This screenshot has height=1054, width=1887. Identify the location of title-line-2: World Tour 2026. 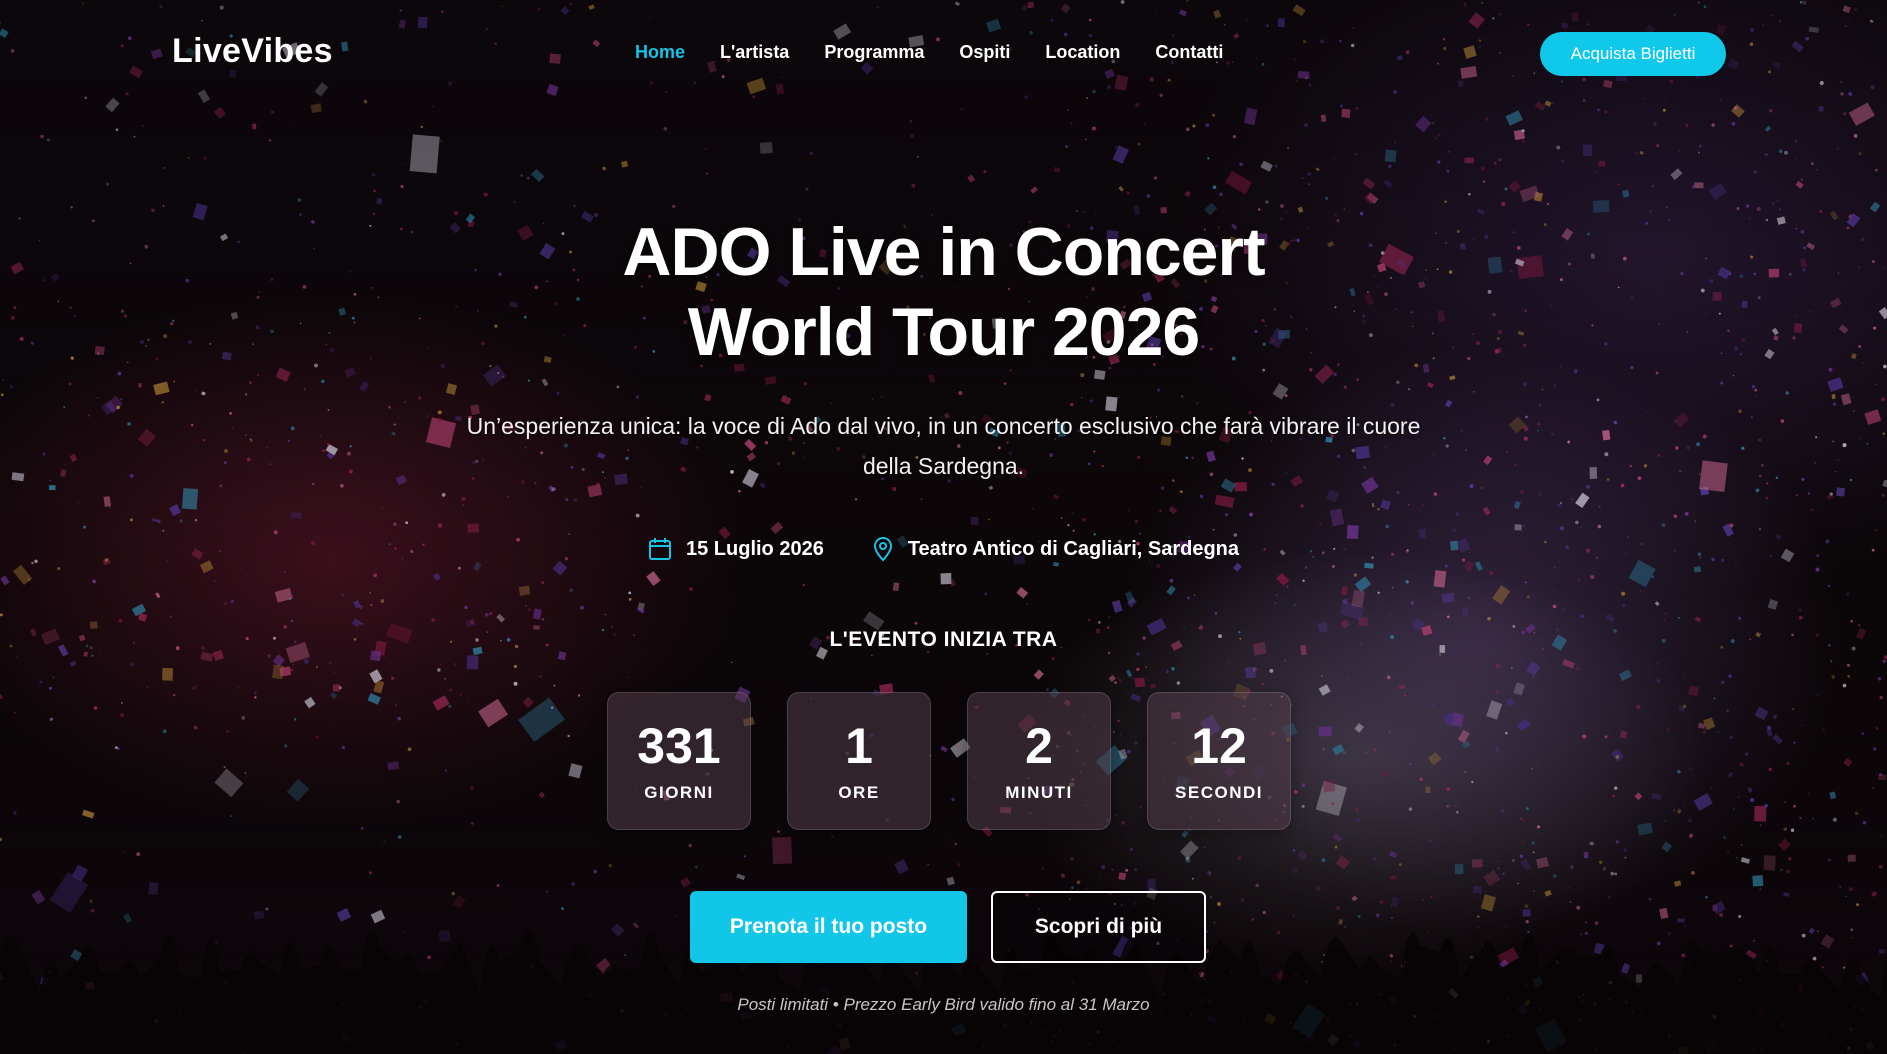
(943, 332).